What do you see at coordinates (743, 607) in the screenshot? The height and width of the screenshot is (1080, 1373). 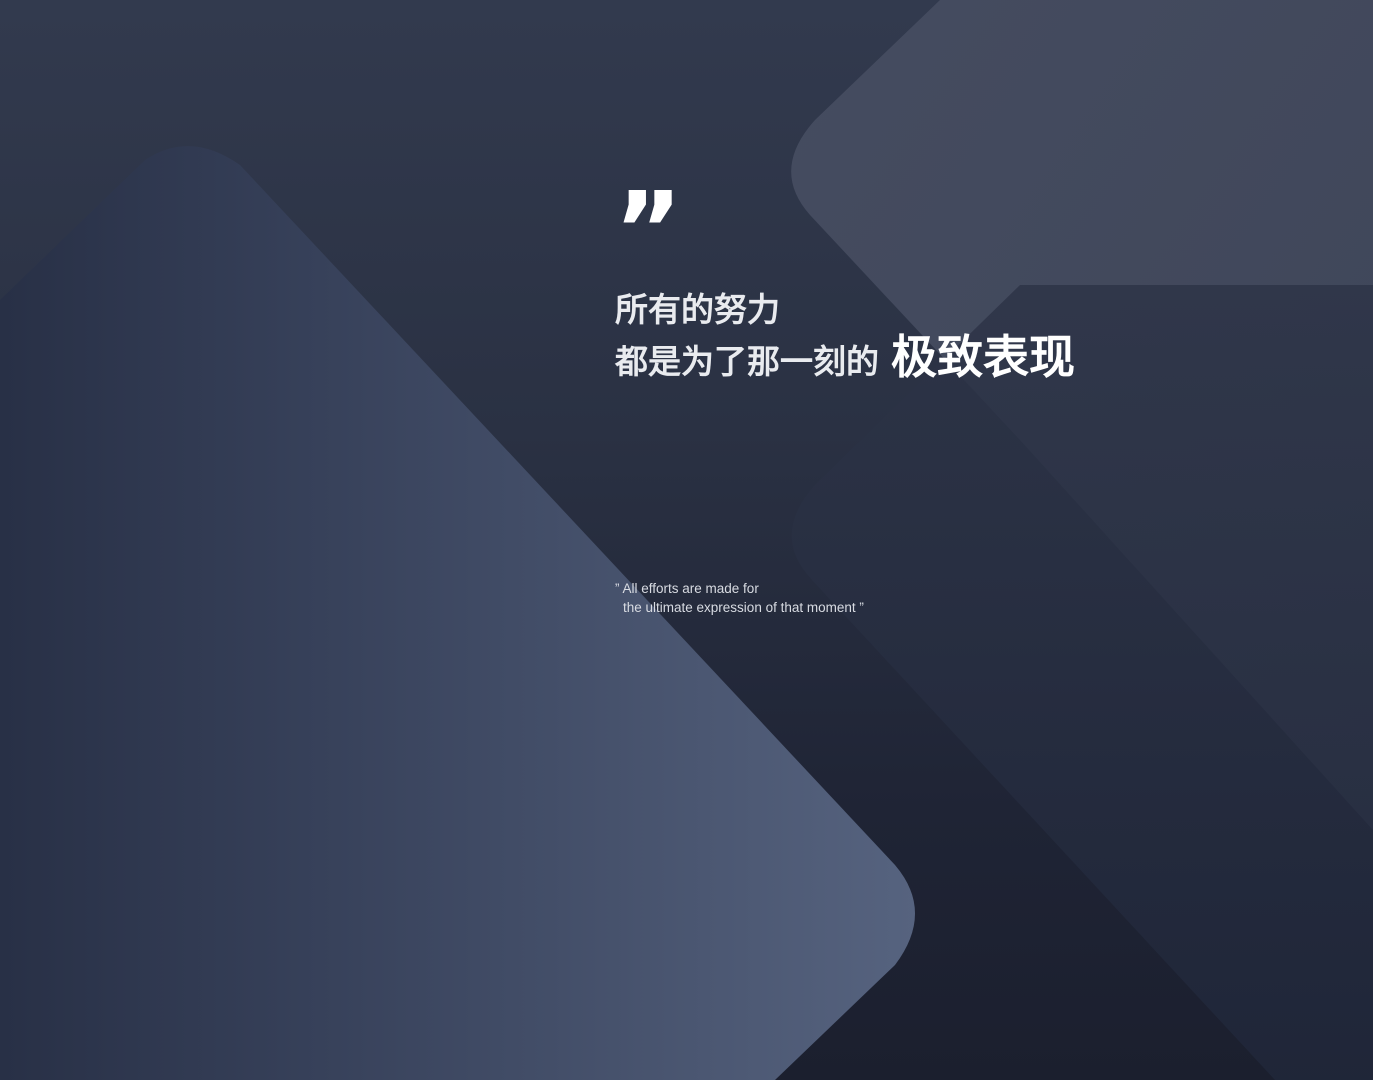 I see `subtitle-line2: the ultimate expression of that moment ”` at bounding box center [743, 607].